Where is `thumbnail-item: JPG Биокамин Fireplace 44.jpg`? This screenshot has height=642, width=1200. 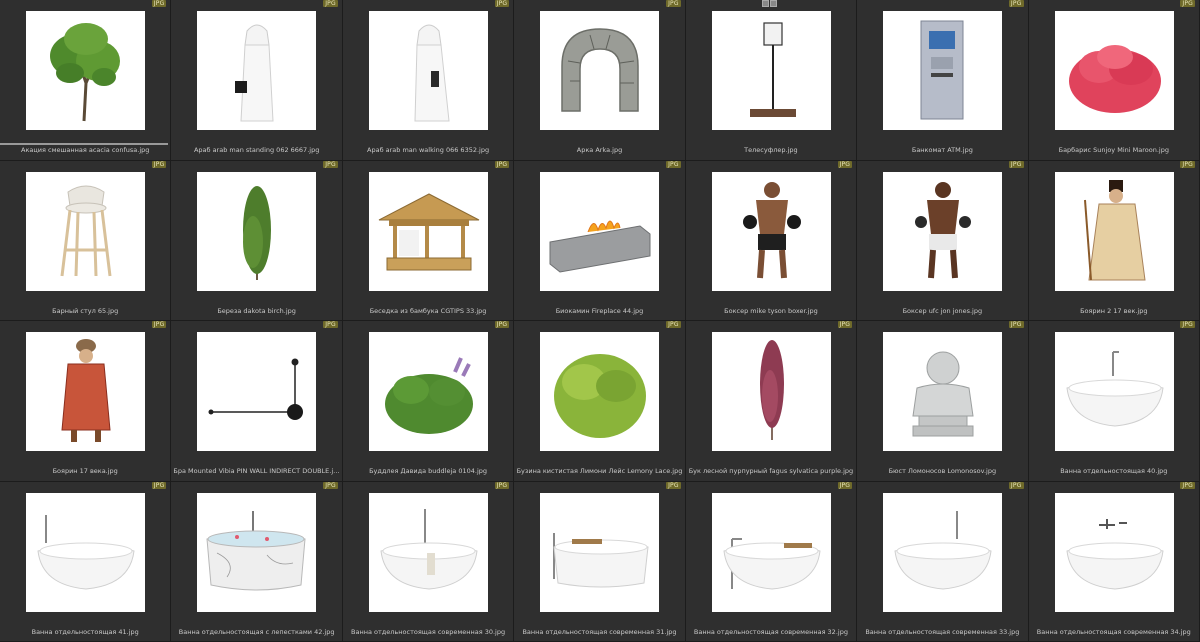
thumbnail-item: JPG Биокамин Fireplace 44.jpg is located at coordinates (599, 241).